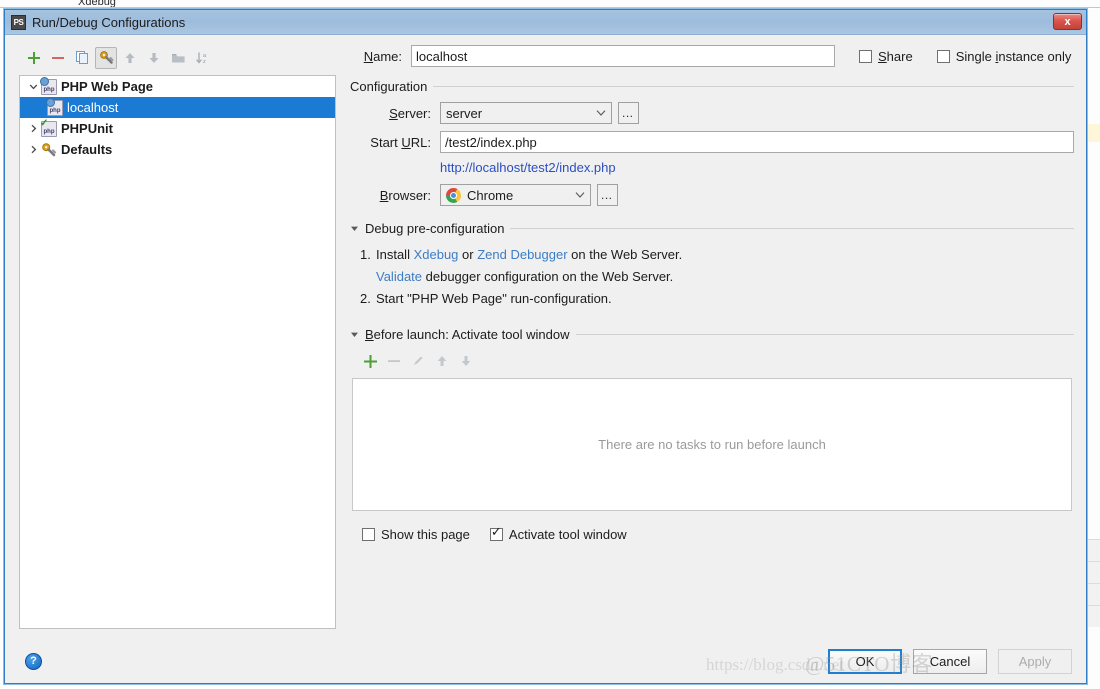 The width and height of the screenshot is (1100, 689). What do you see at coordinates (368, 534) in the screenshot?
I see `show-this-page-checkbox-box` at bounding box center [368, 534].